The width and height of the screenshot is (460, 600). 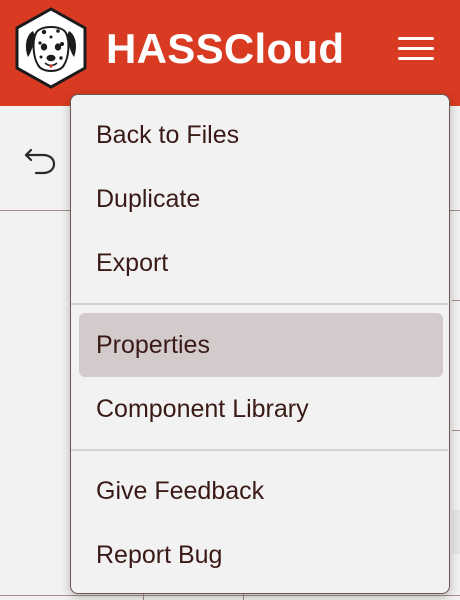 What do you see at coordinates (261, 263) in the screenshot?
I see `menu-item-export: Export` at bounding box center [261, 263].